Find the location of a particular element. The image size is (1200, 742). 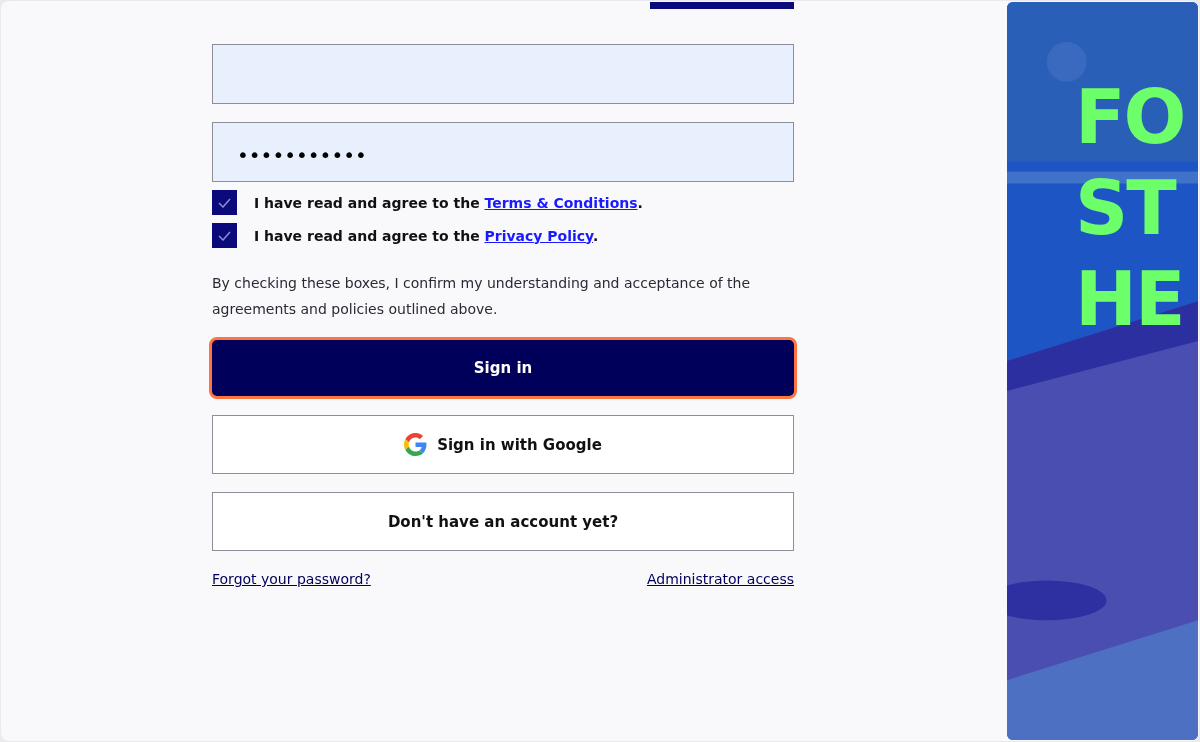

headline-text: HE is located at coordinates (1130, 299).